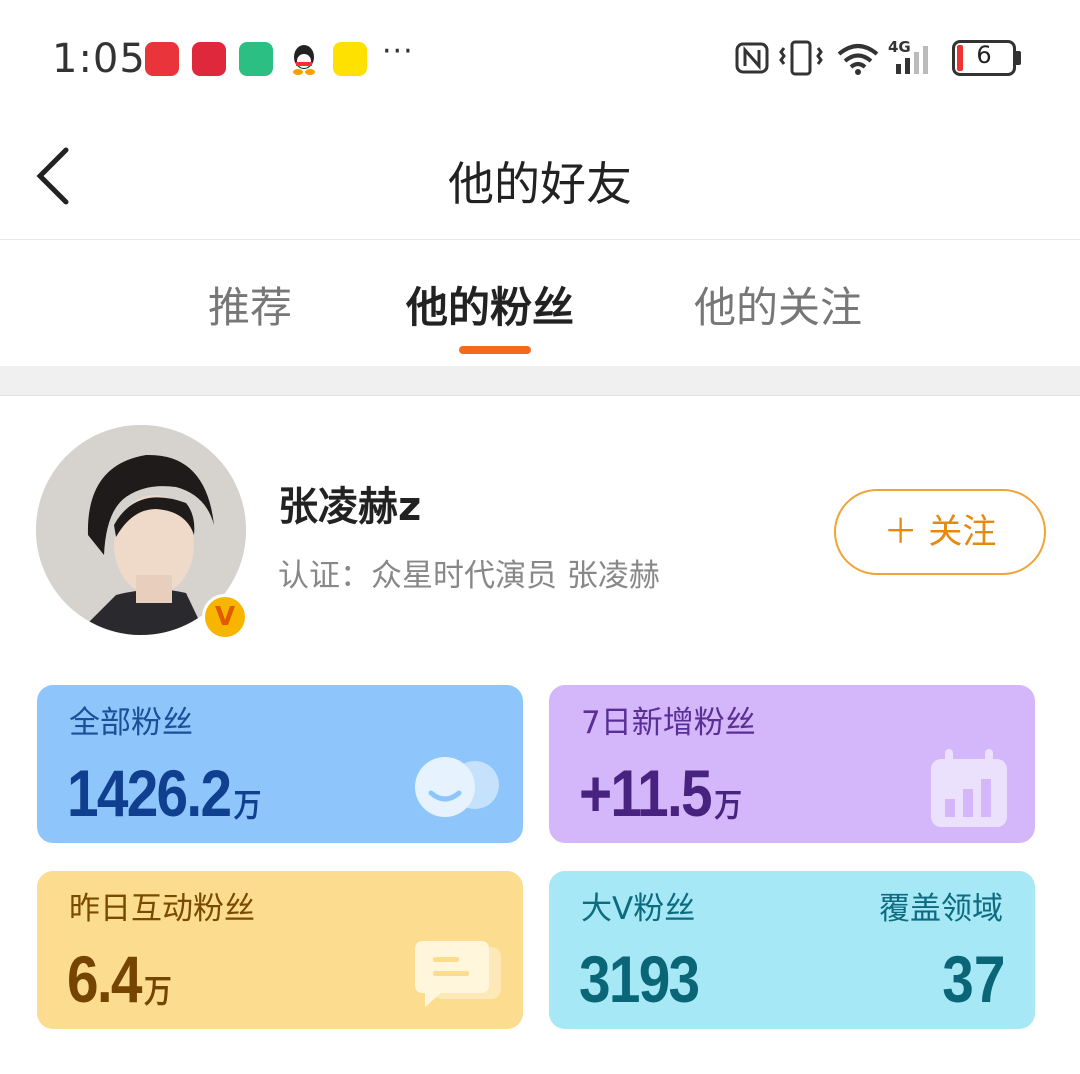 Image resolution: width=1080 pixels, height=1074 pixels. I want to click on user-name: 张凌赫z, so click(349, 503).